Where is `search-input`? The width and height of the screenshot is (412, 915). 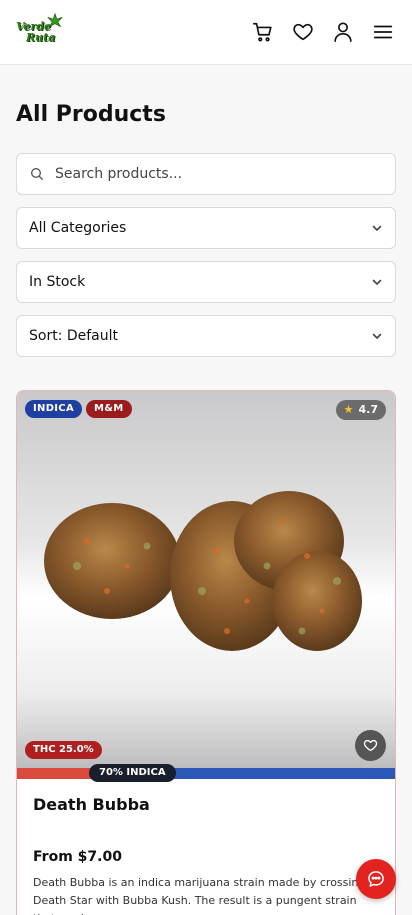
search-input is located at coordinates (219, 174).